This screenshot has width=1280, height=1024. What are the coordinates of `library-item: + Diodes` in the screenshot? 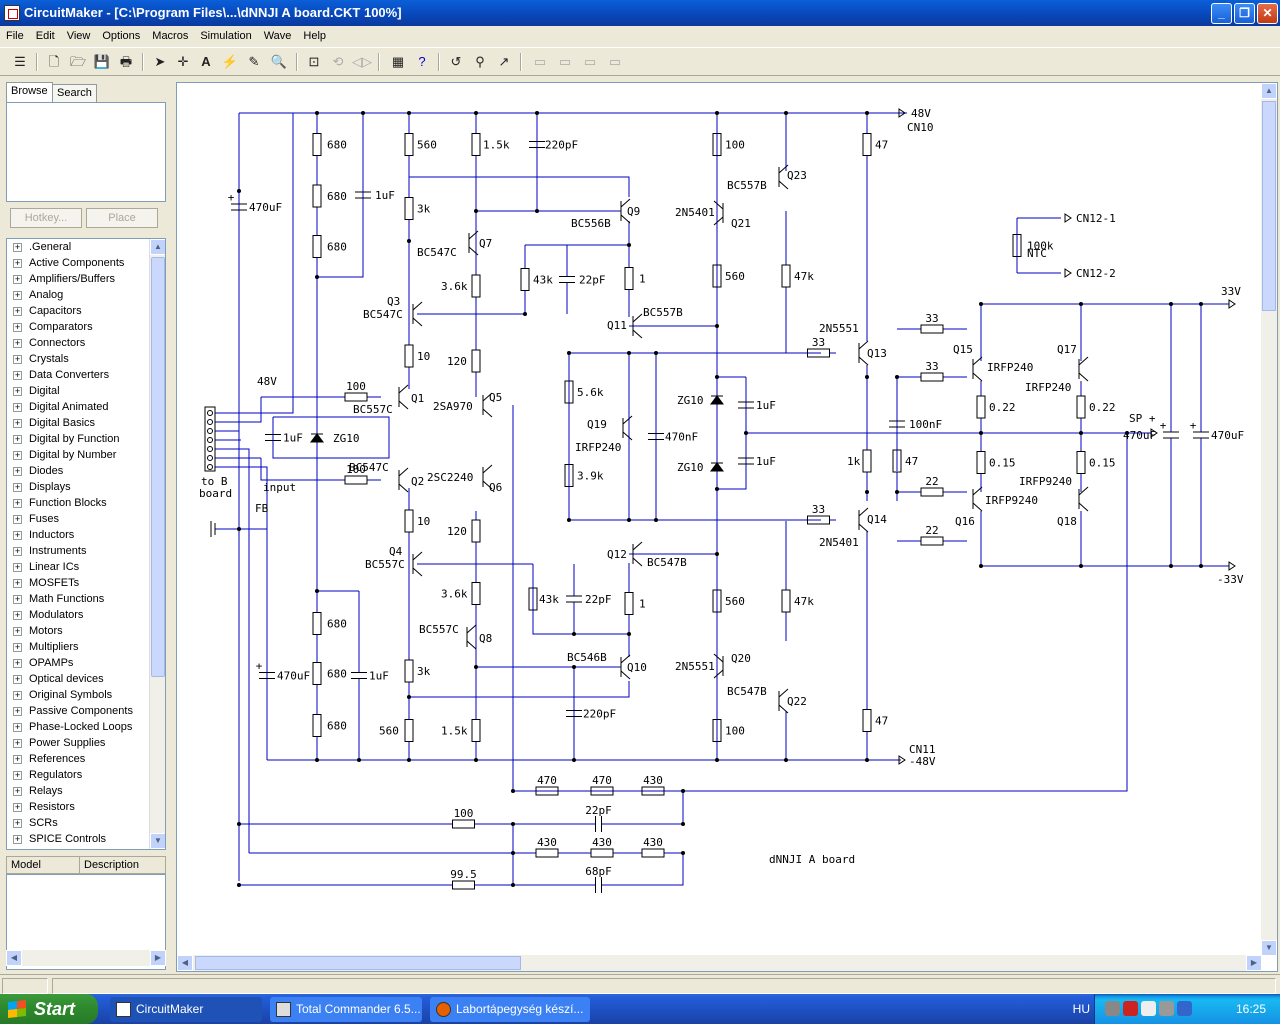 It's located at (86, 471).